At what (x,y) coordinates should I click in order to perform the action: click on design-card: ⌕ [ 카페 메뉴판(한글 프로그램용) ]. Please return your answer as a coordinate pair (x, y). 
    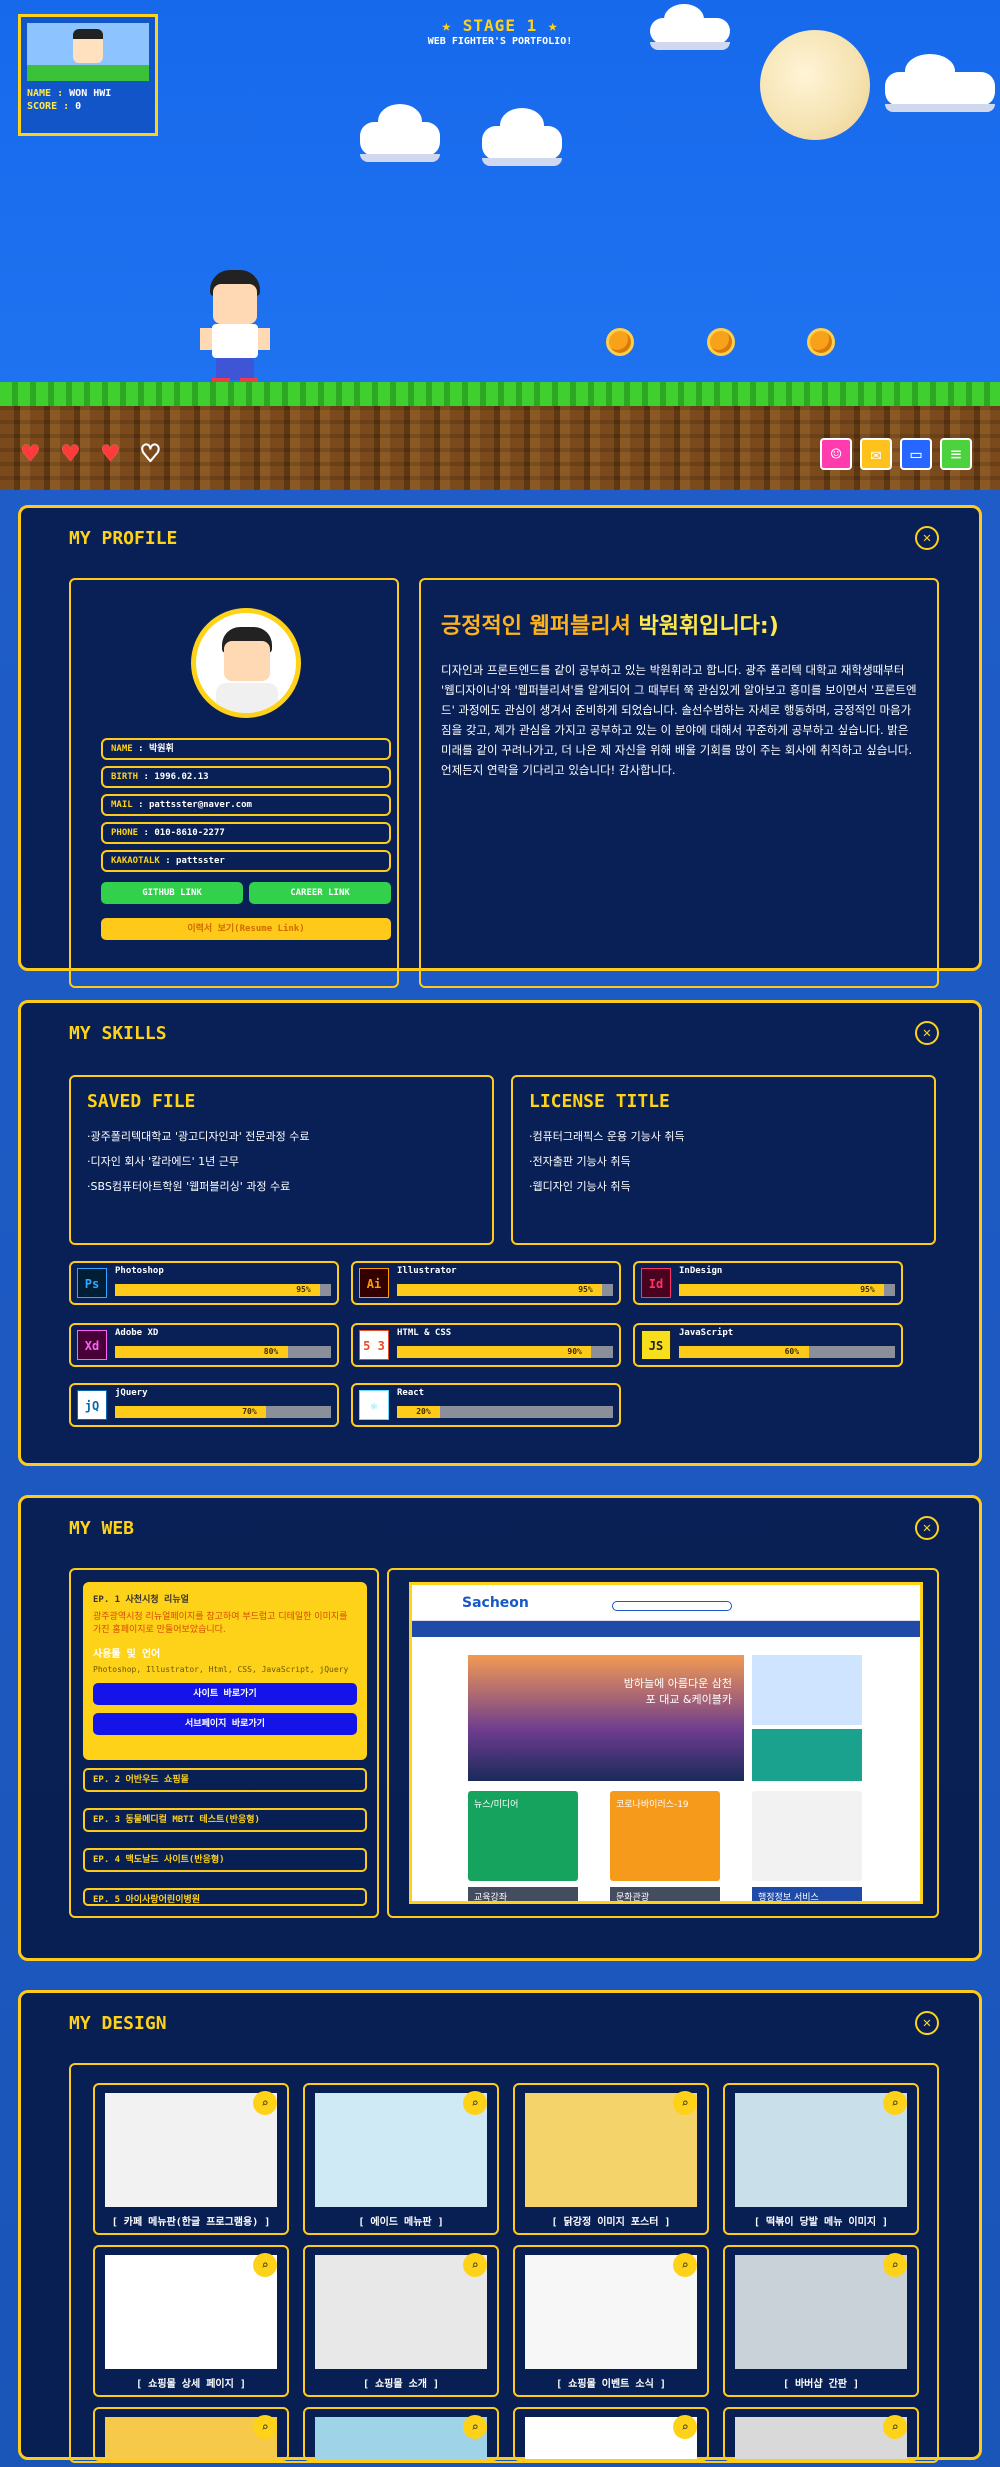
    Looking at the image, I should click on (191, 2159).